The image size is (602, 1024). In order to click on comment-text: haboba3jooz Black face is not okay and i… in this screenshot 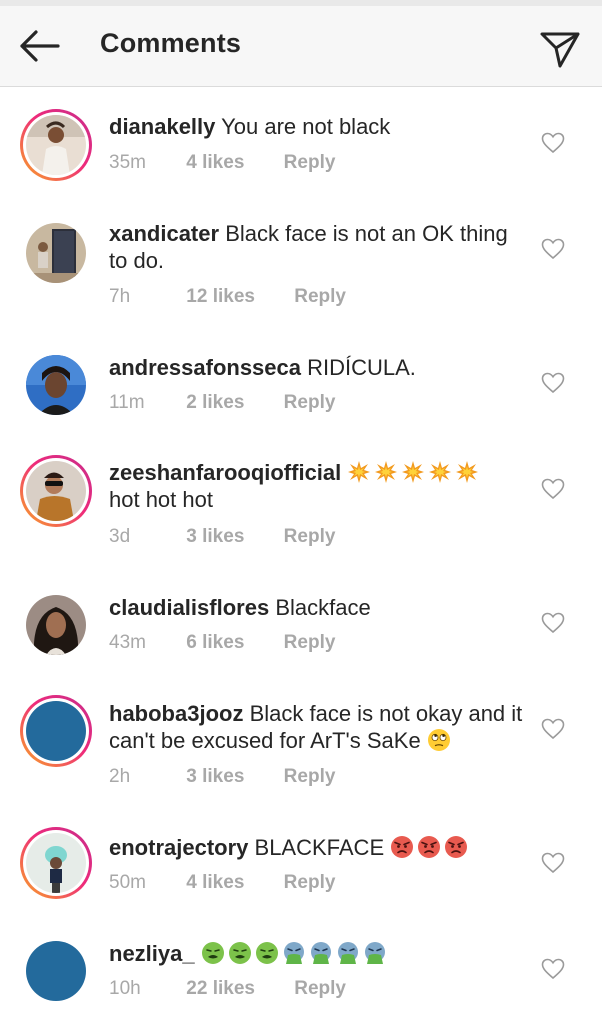, I will do `click(319, 727)`.